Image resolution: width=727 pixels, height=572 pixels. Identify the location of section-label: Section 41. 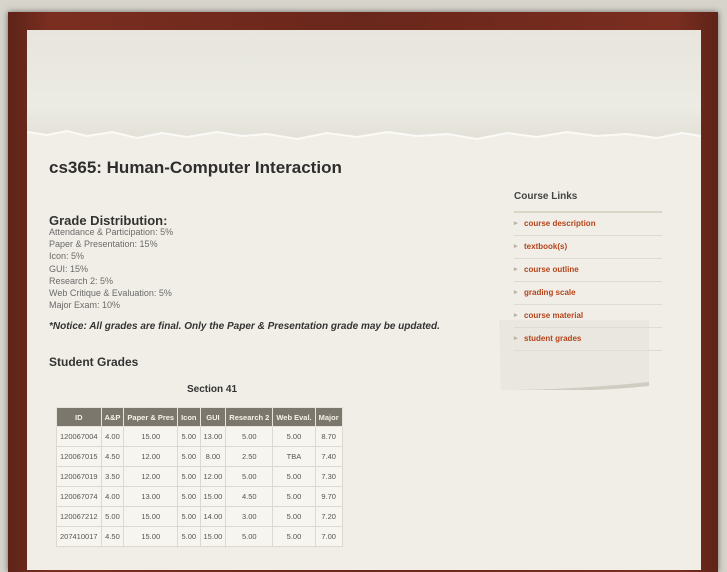
(212, 389).